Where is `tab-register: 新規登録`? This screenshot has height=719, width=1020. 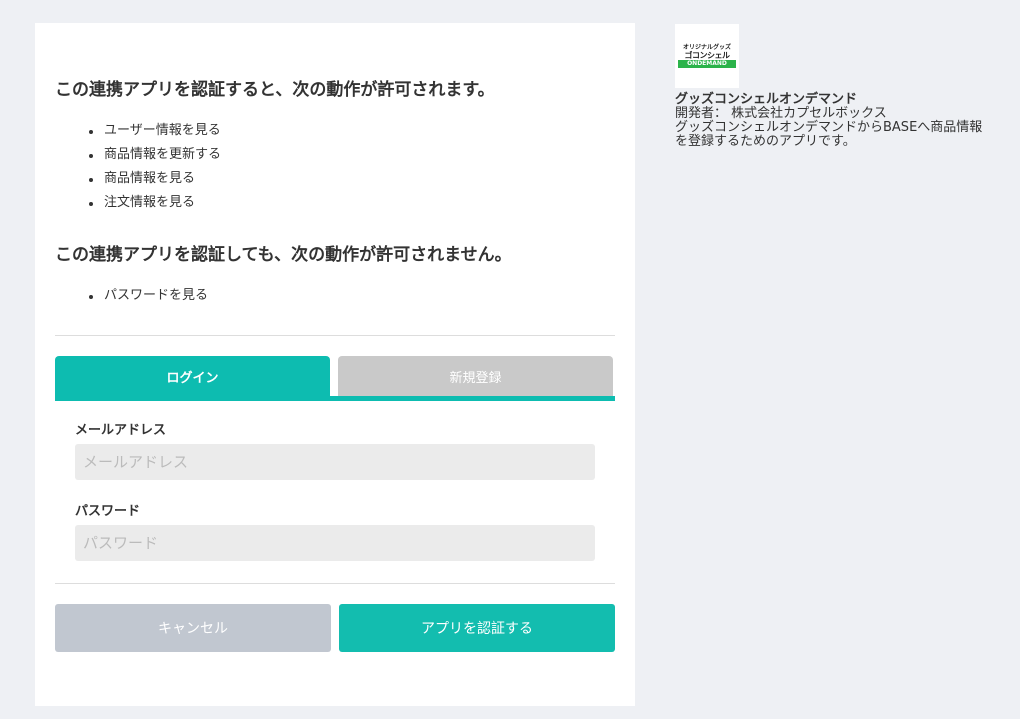 tab-register: 新規登録 is located at coordinates (475, 376).